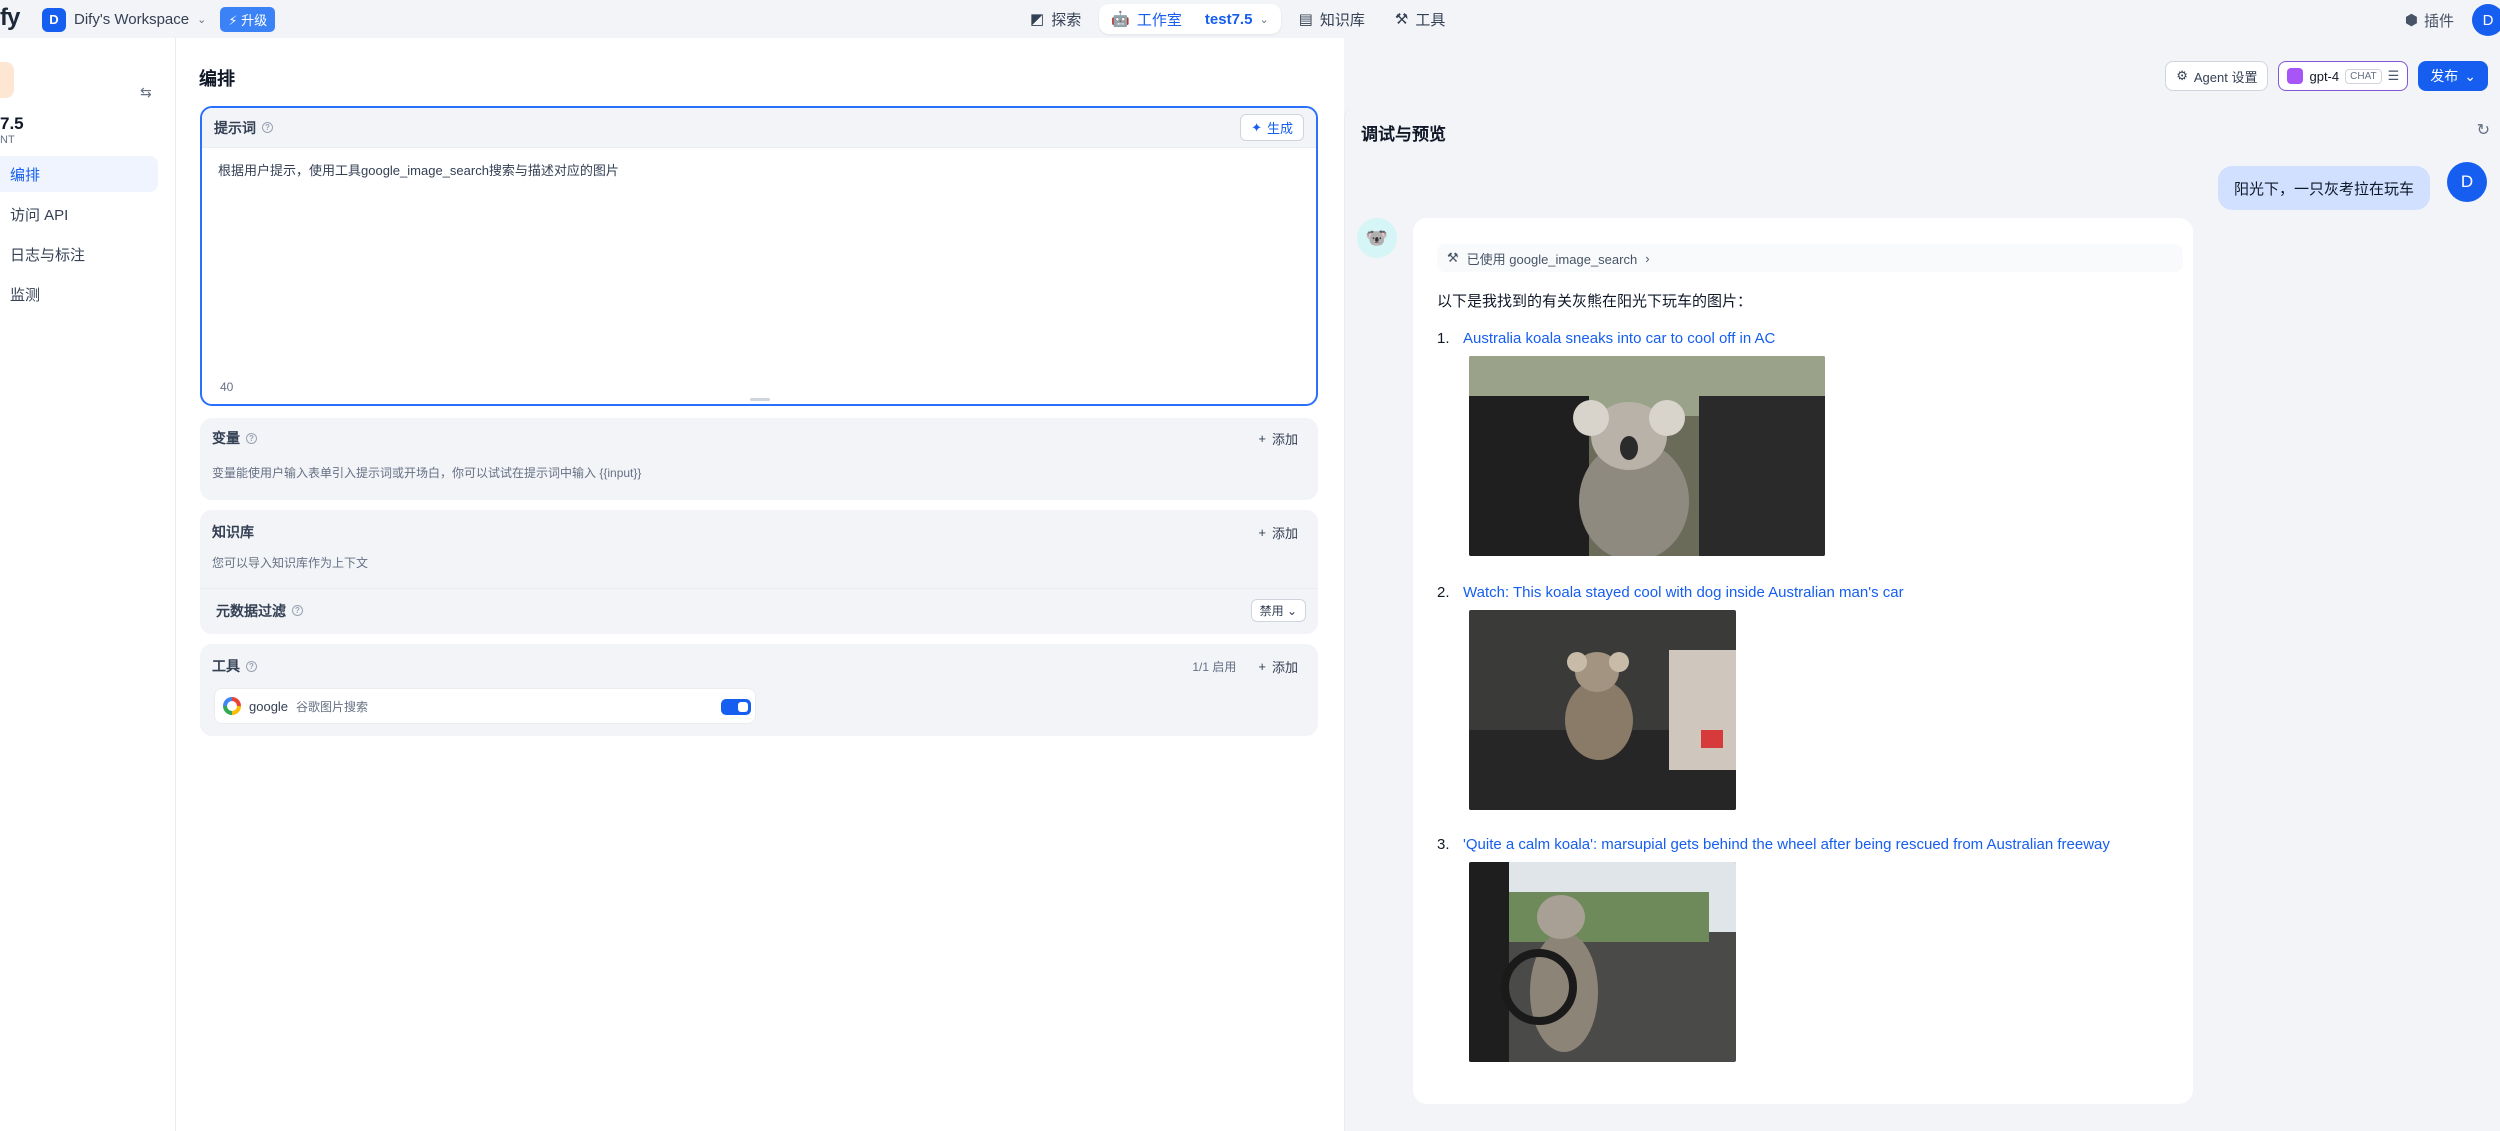 The image size is (2500, 1131). I want to click on tool-name: google, so click(269, 706).